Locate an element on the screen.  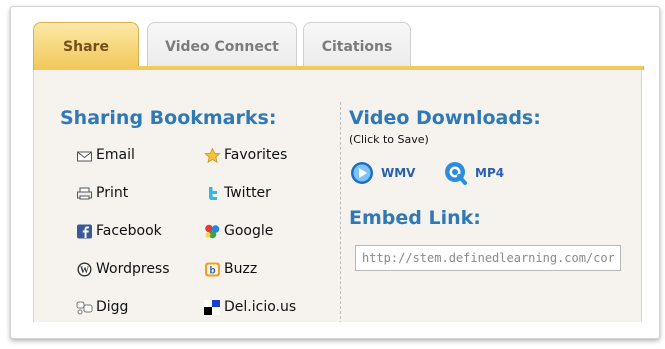
printer-icon is located at coordinates (84, 193).